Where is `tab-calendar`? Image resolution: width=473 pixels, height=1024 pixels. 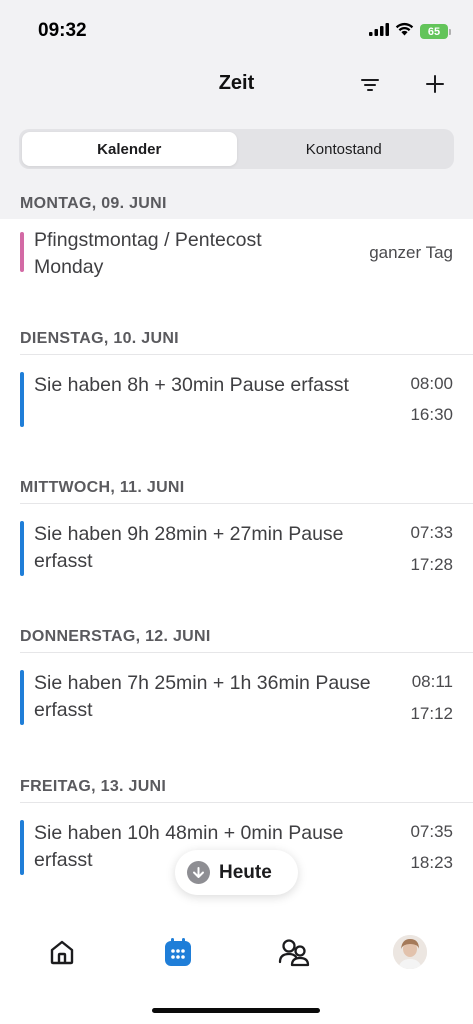
tab-calendar is located at coordinates (178, 952).